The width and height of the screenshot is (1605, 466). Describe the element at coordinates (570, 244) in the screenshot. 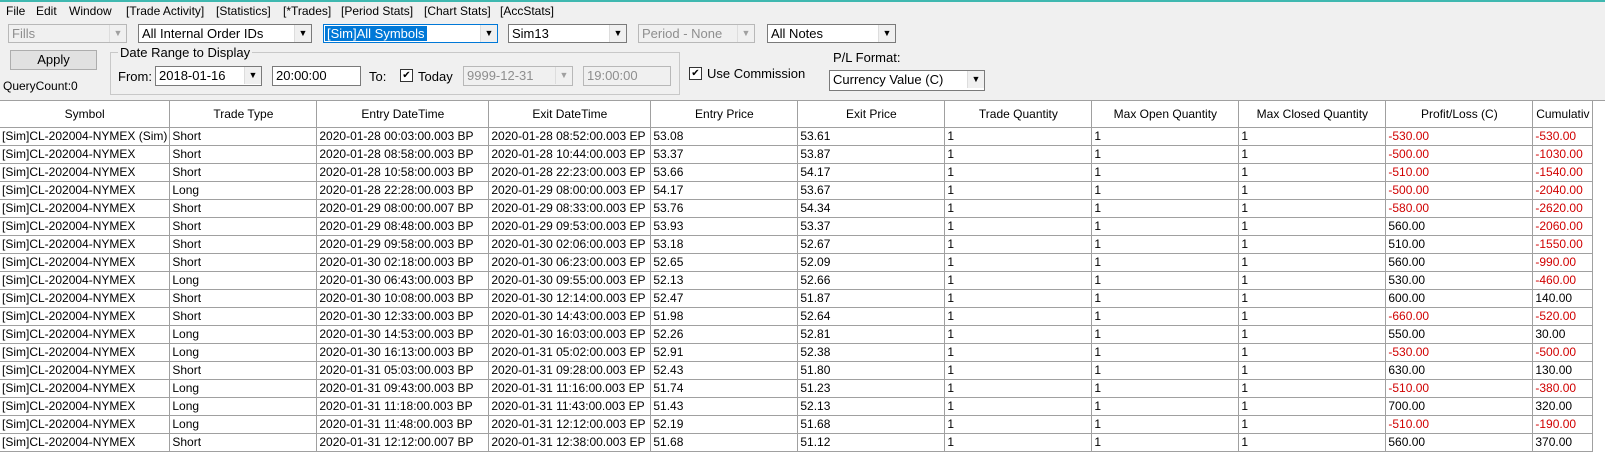

I see `cell-exit-datetime: 2020-01-30 02:06:00.003 EP` at that location.